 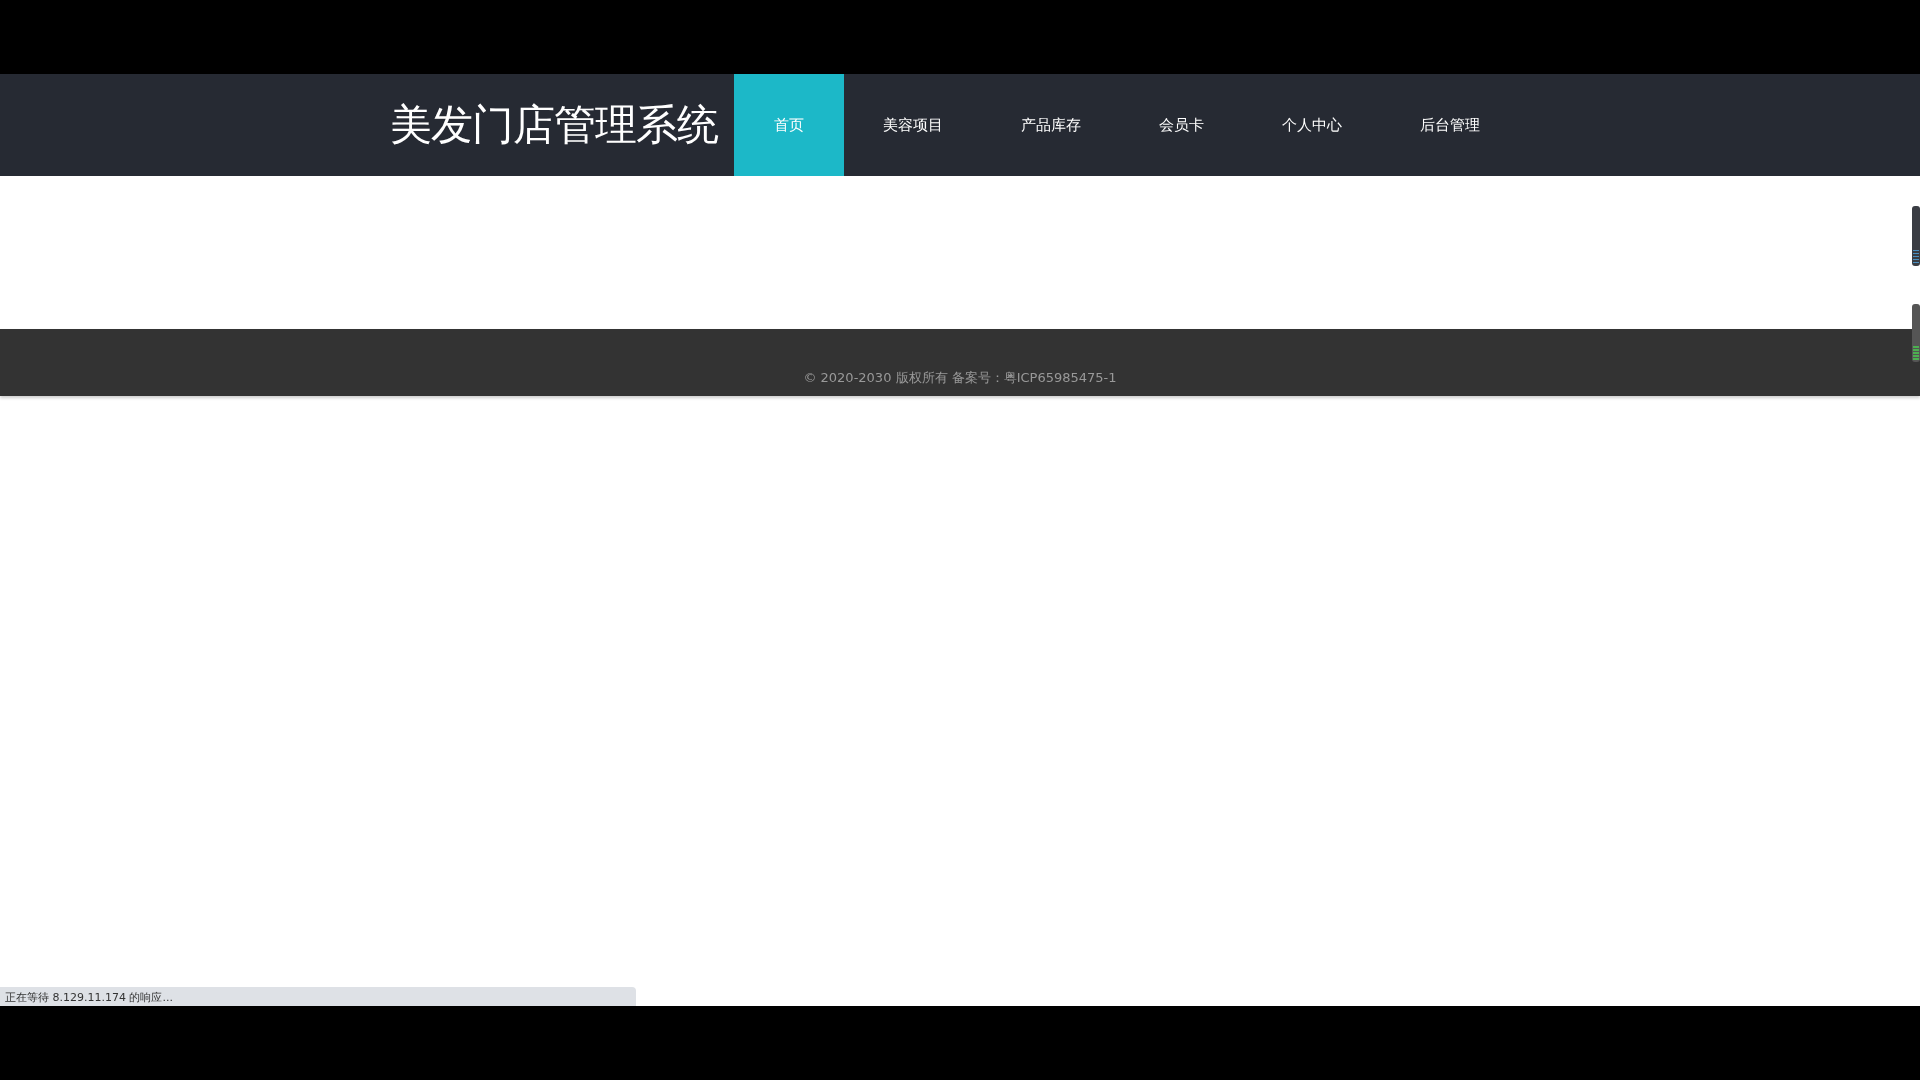 What do you see at coordinates (554, 125) in the screenshot?
I see `site-title: 美发门店管理系统` at bounding box center [554, 125].